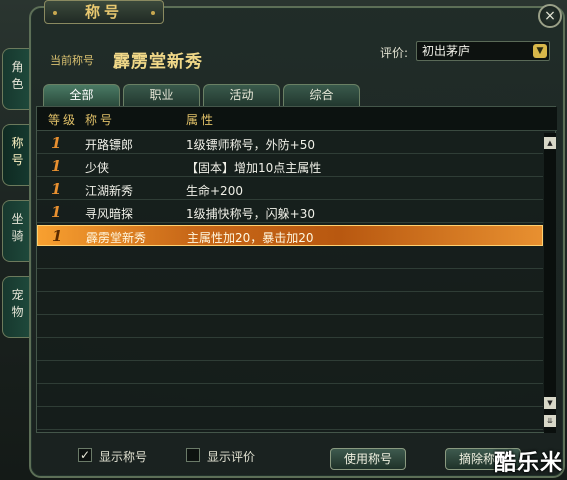  What do you see at coordinates (17, 75) in the screenshot?
I see `side-tab-label: 角色` at bounding box center [17, 75].